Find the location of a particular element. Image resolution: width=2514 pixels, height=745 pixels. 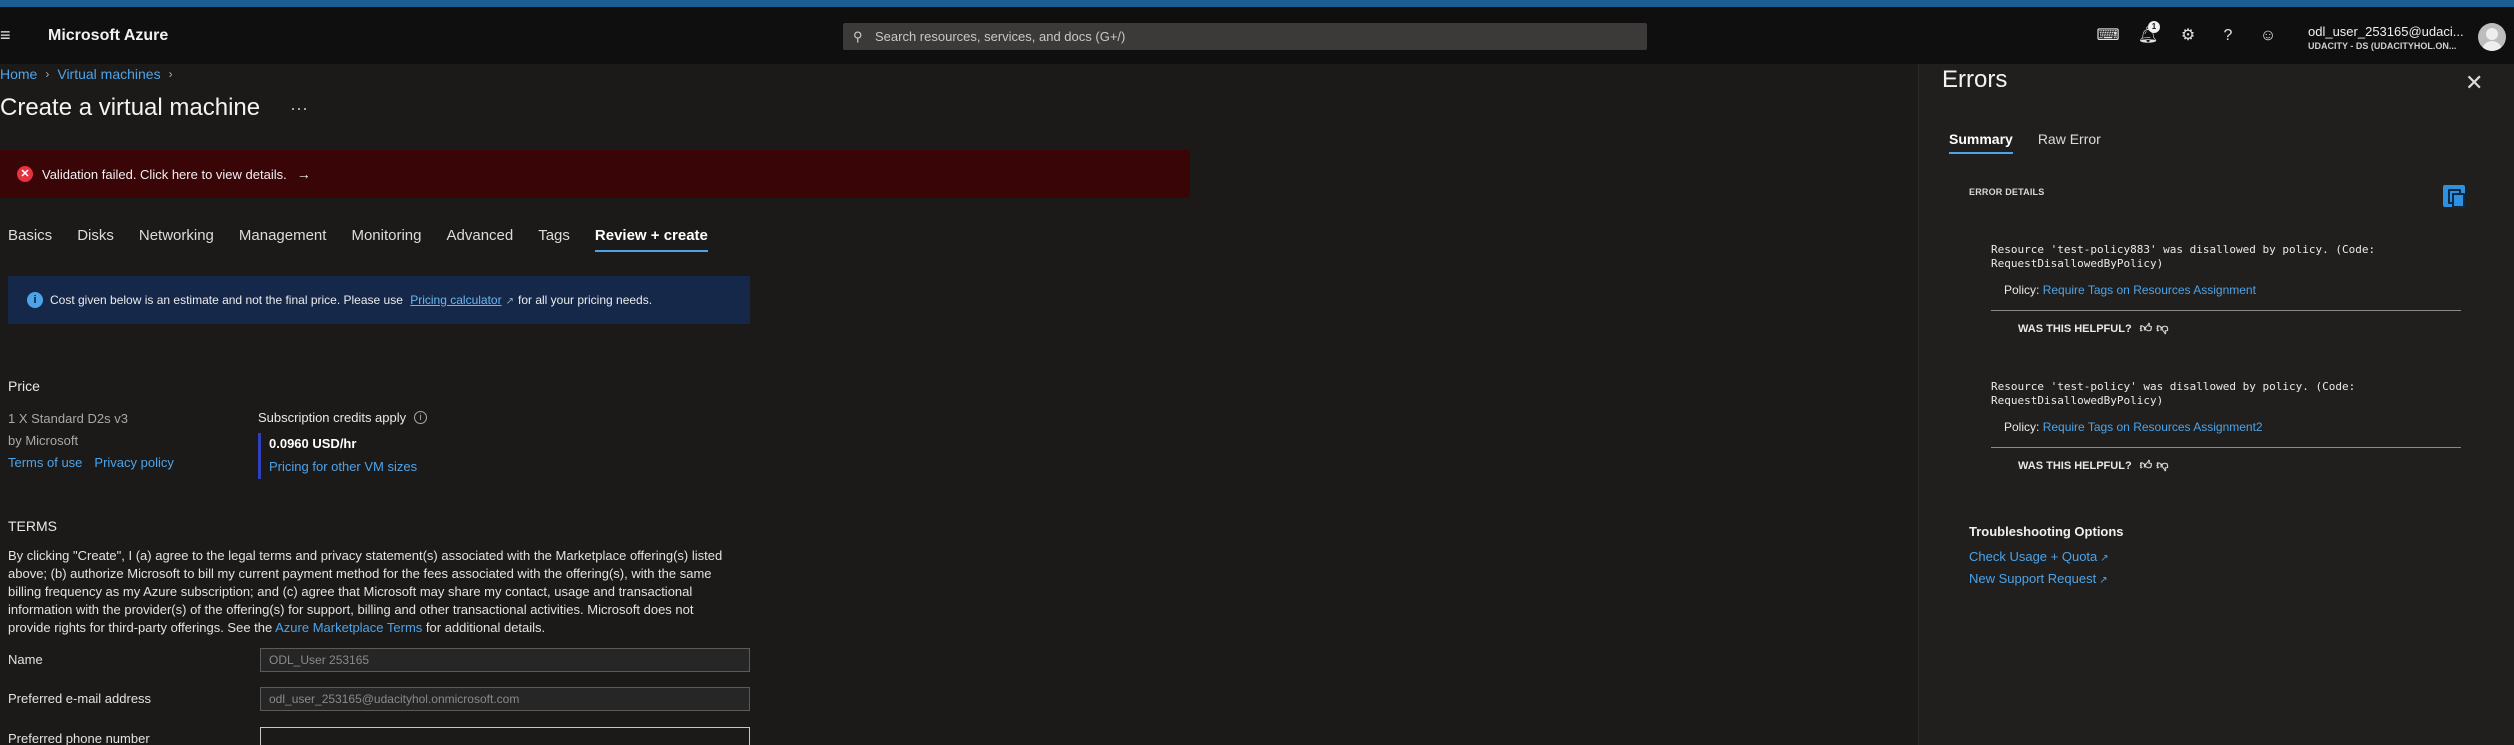

search-icon: ⚲ is located at coordinates (858, 36).